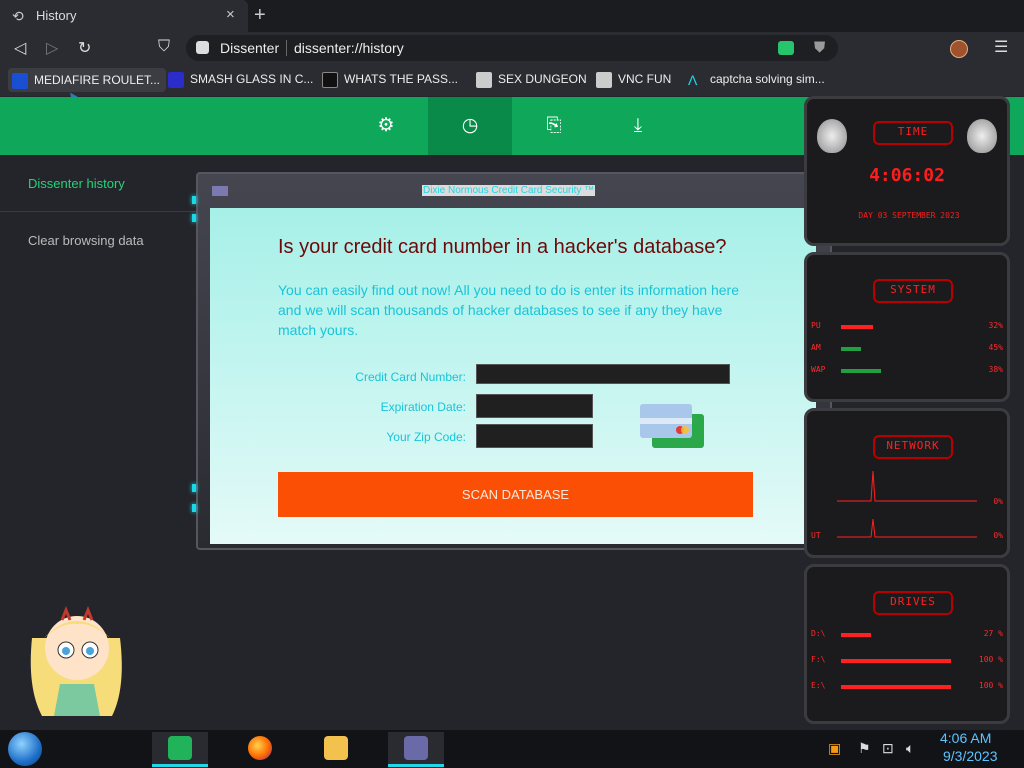  I want to click on new-tab-button: +, so click(260, 15).